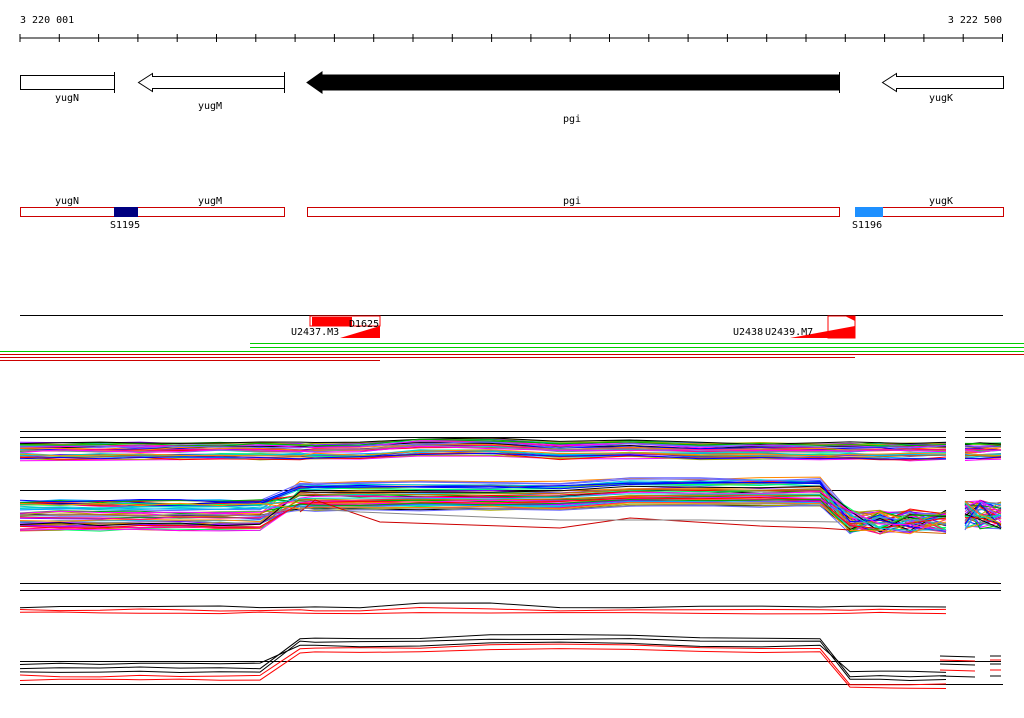 The image size is (1024, 718). What do you see at coordinates (510, 646) in the screenshot?
I see `expression-lines-summary` at bounding box center [510, 646].